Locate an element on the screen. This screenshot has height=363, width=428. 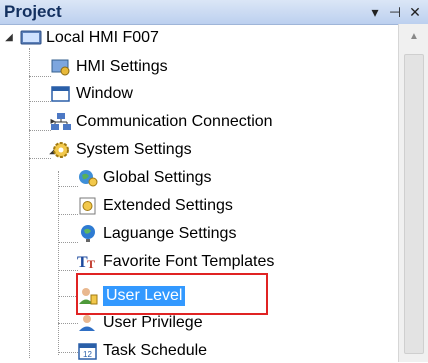
calendar-icon: 12 is located at coordinates (88, 351).